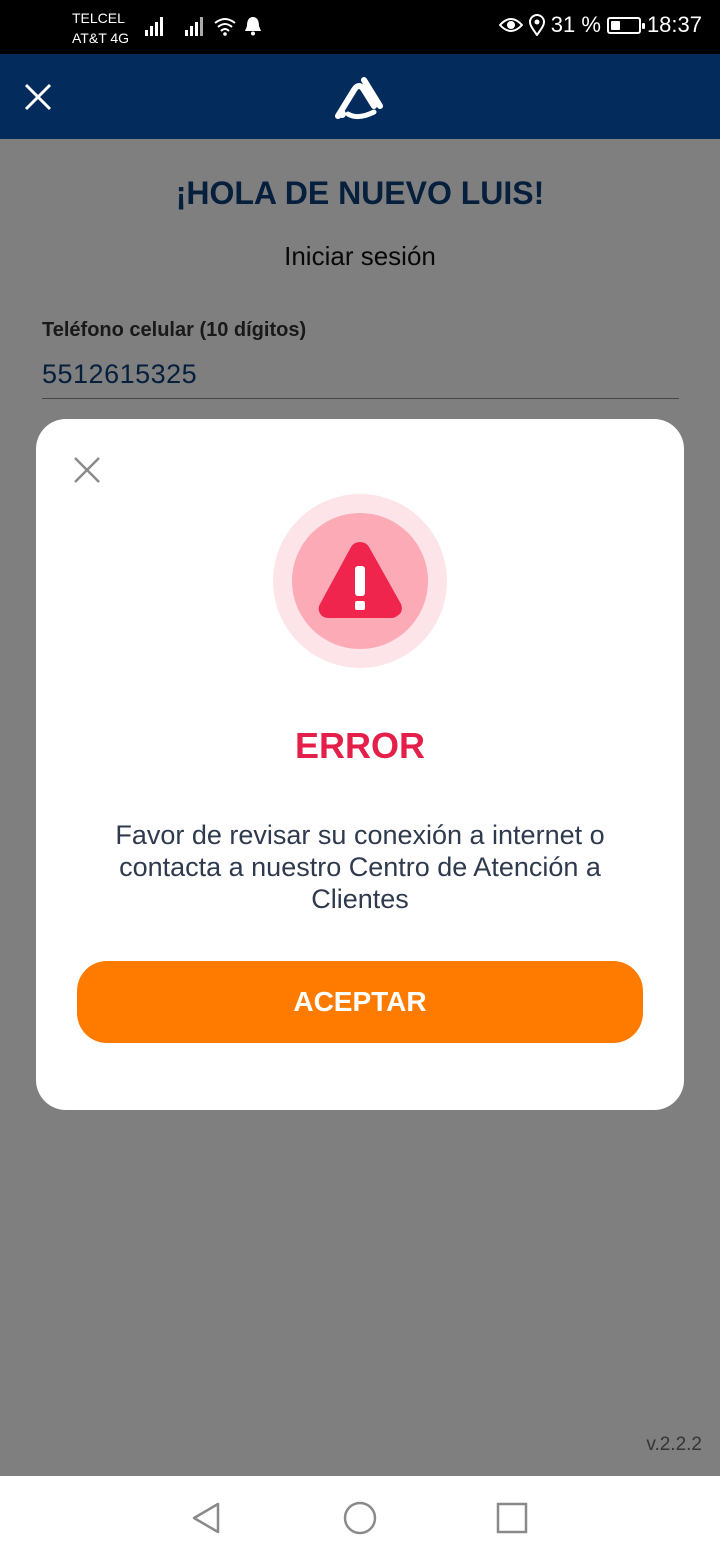 The height and width of the screenshot is (1560, 720). I want to click on signal-icon, so click(154, 26).